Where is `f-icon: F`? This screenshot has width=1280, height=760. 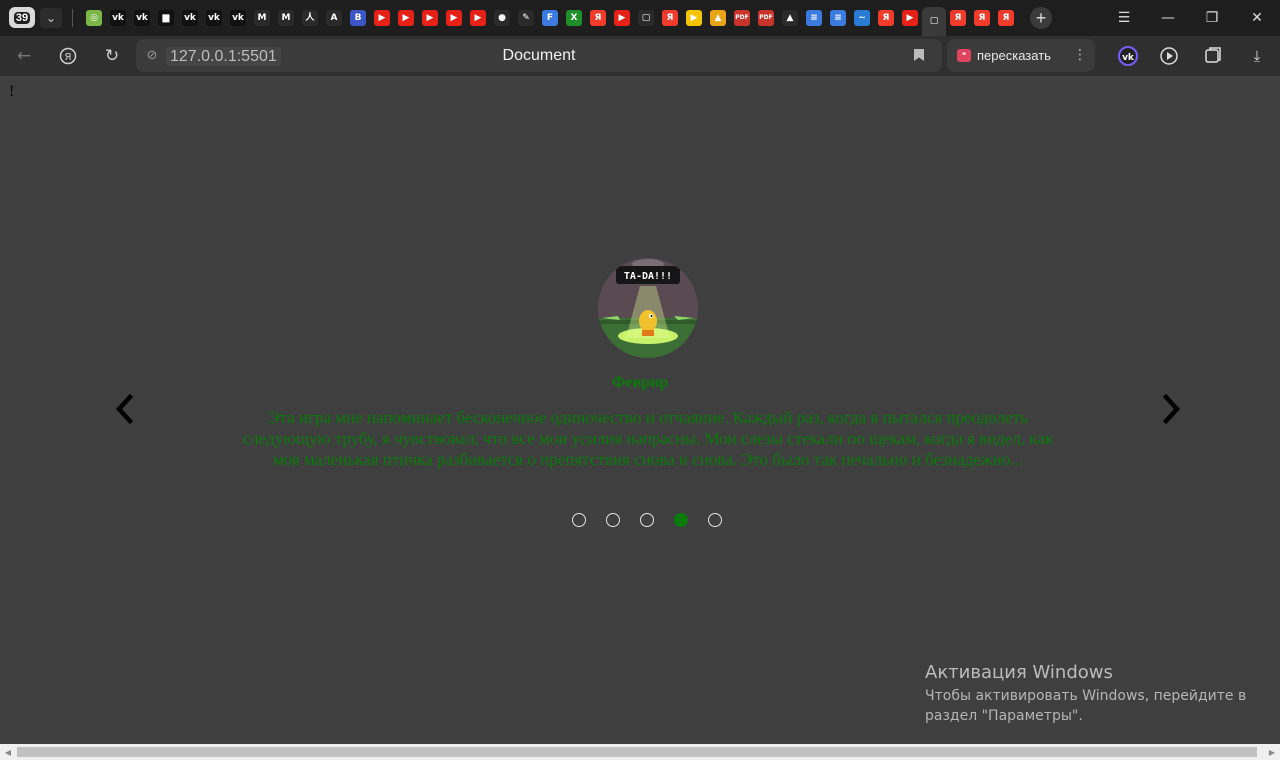 f-icon: F is located at coordinates (550, 18).